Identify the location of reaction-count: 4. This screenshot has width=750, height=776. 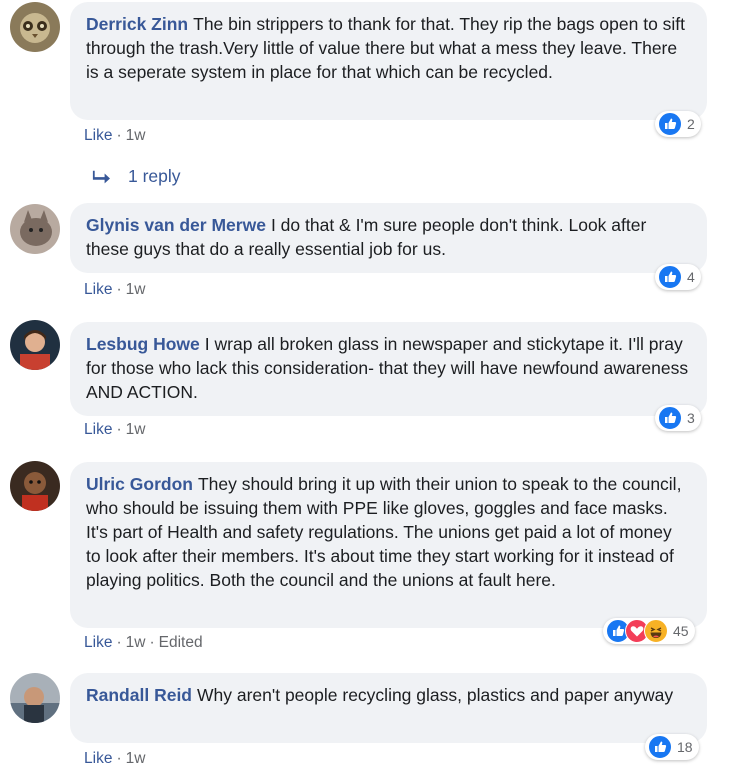
(691, 277).